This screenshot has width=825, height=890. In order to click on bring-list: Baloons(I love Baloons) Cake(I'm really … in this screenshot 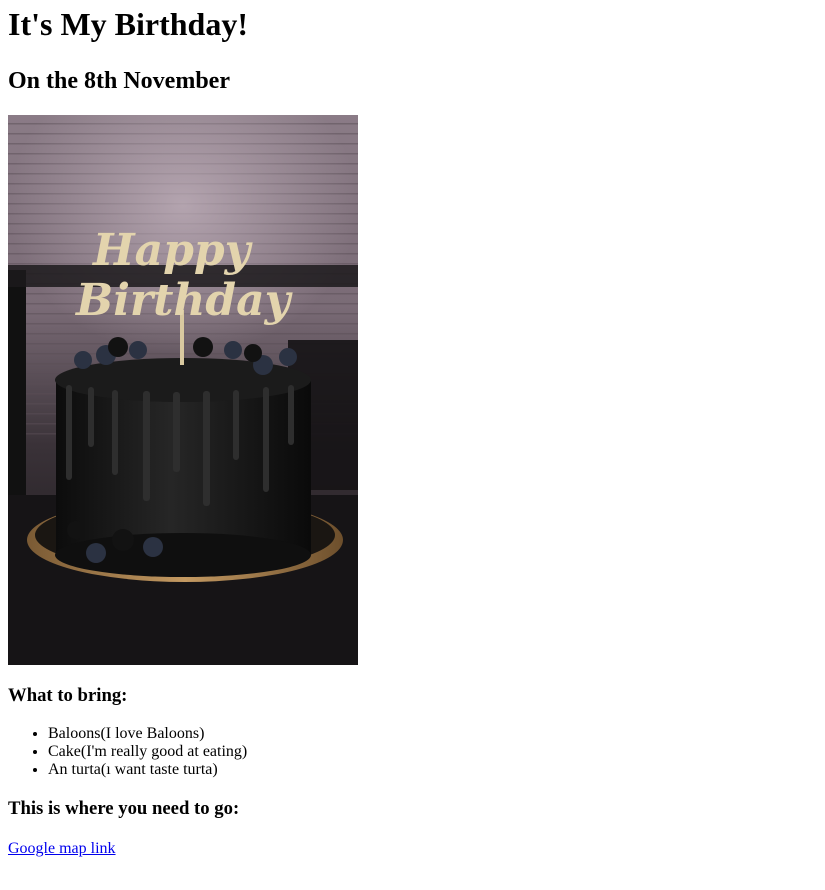, I will do `click(412, 752)`.